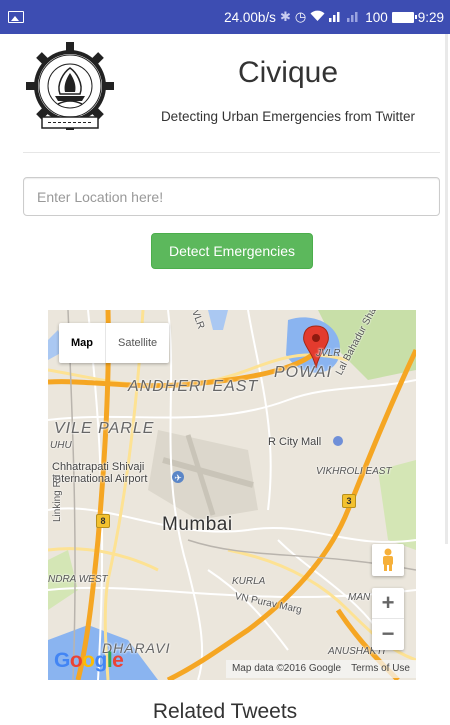  I want to click on map-label-jvlr: JVLR, so click(328, 353).